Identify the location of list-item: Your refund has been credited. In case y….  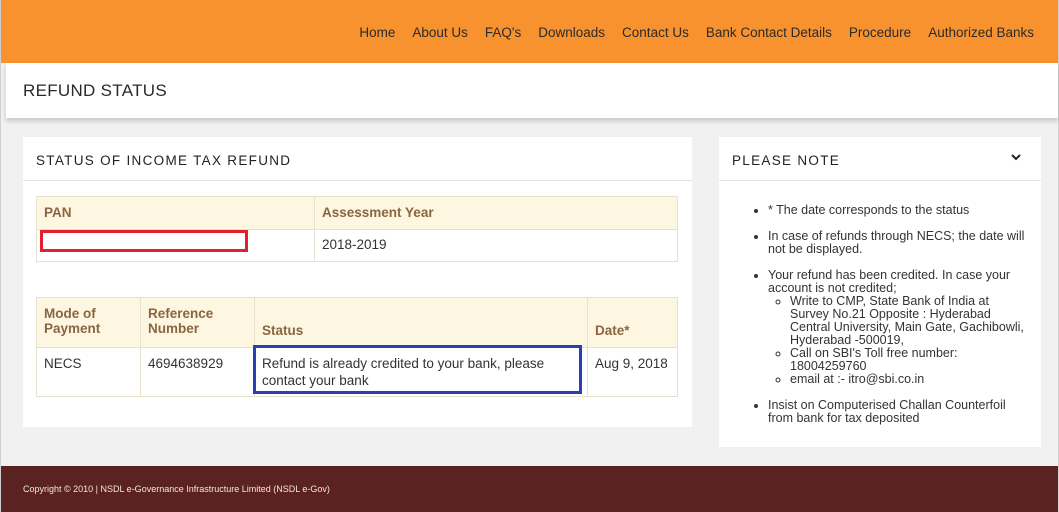
(899, 327).